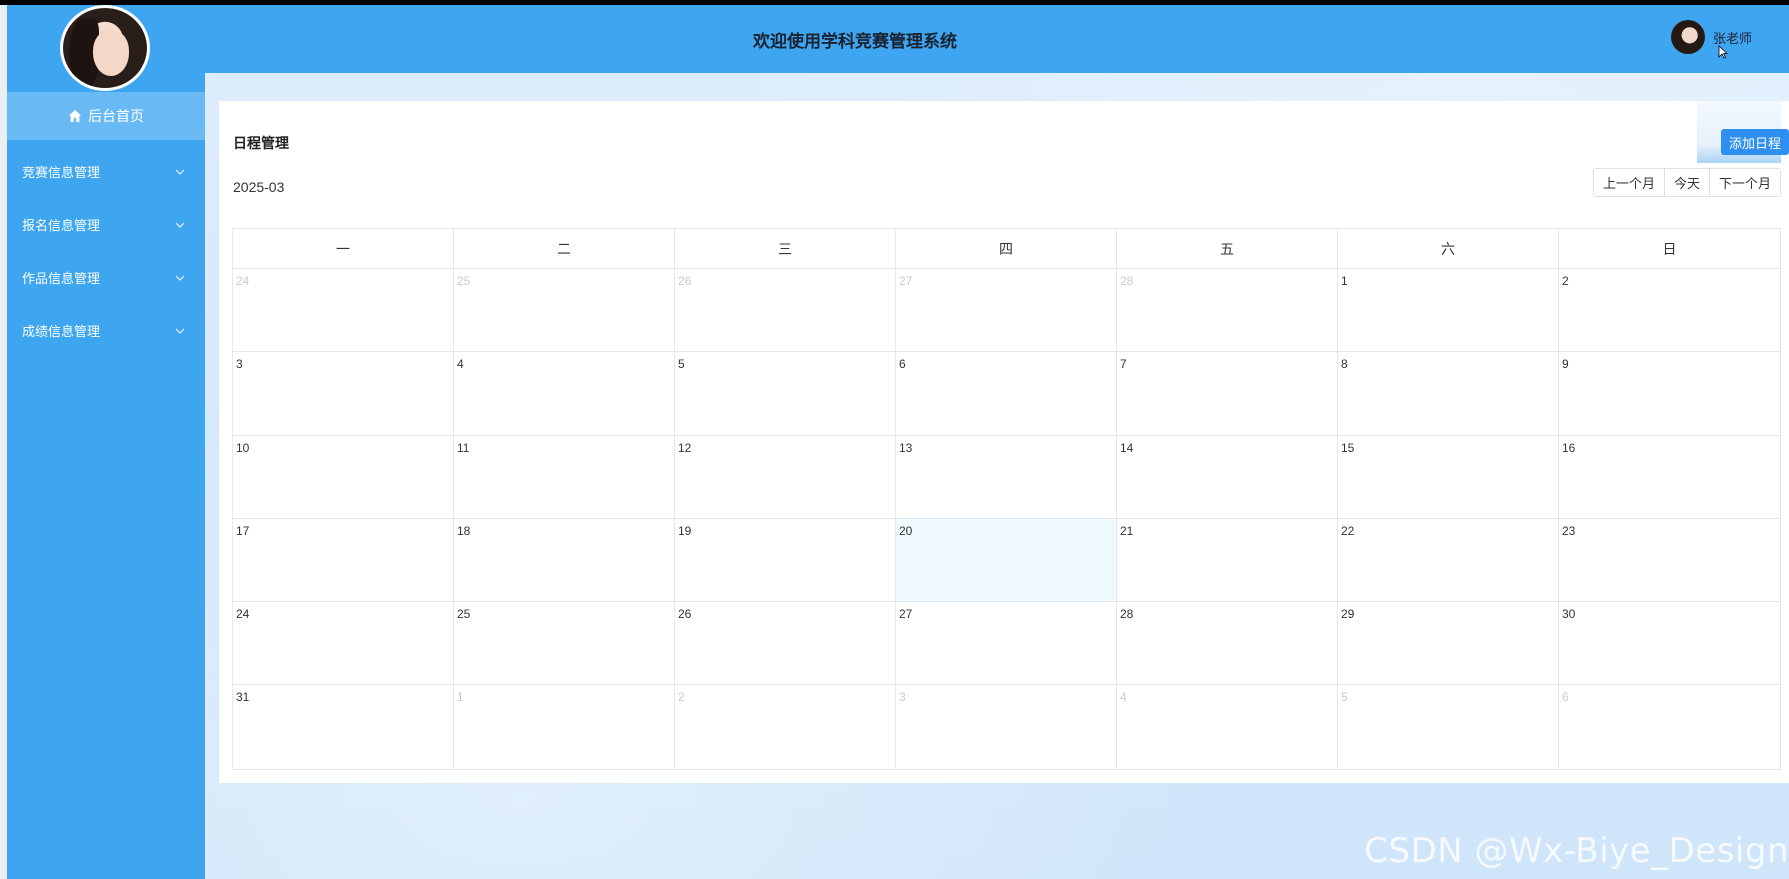 This screenshot has height=879, width=1789. What do you see at coordinates (1669, 561) in the screenshot?
I see `calendar-day: 23` at bounding box center [1669, 561].